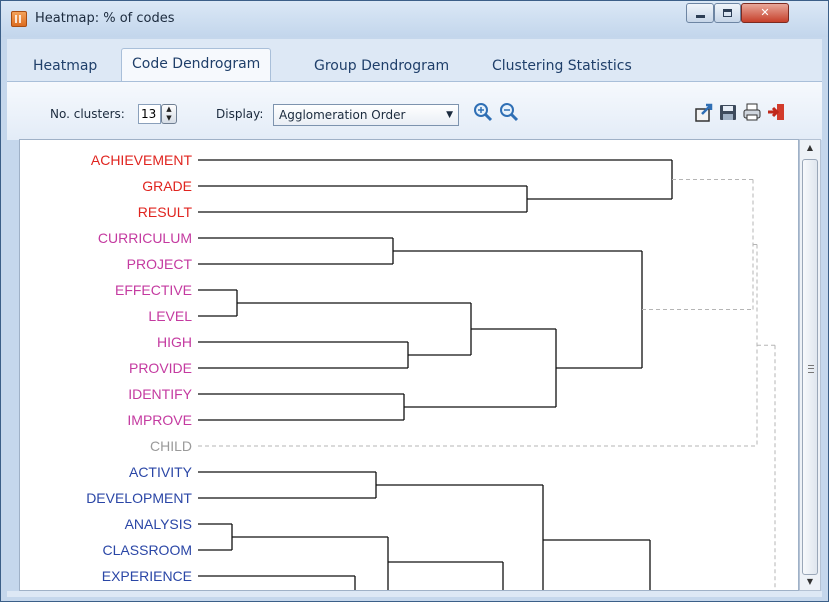  I want to click on chevron-down-icon: ▼, so click(449, 115).